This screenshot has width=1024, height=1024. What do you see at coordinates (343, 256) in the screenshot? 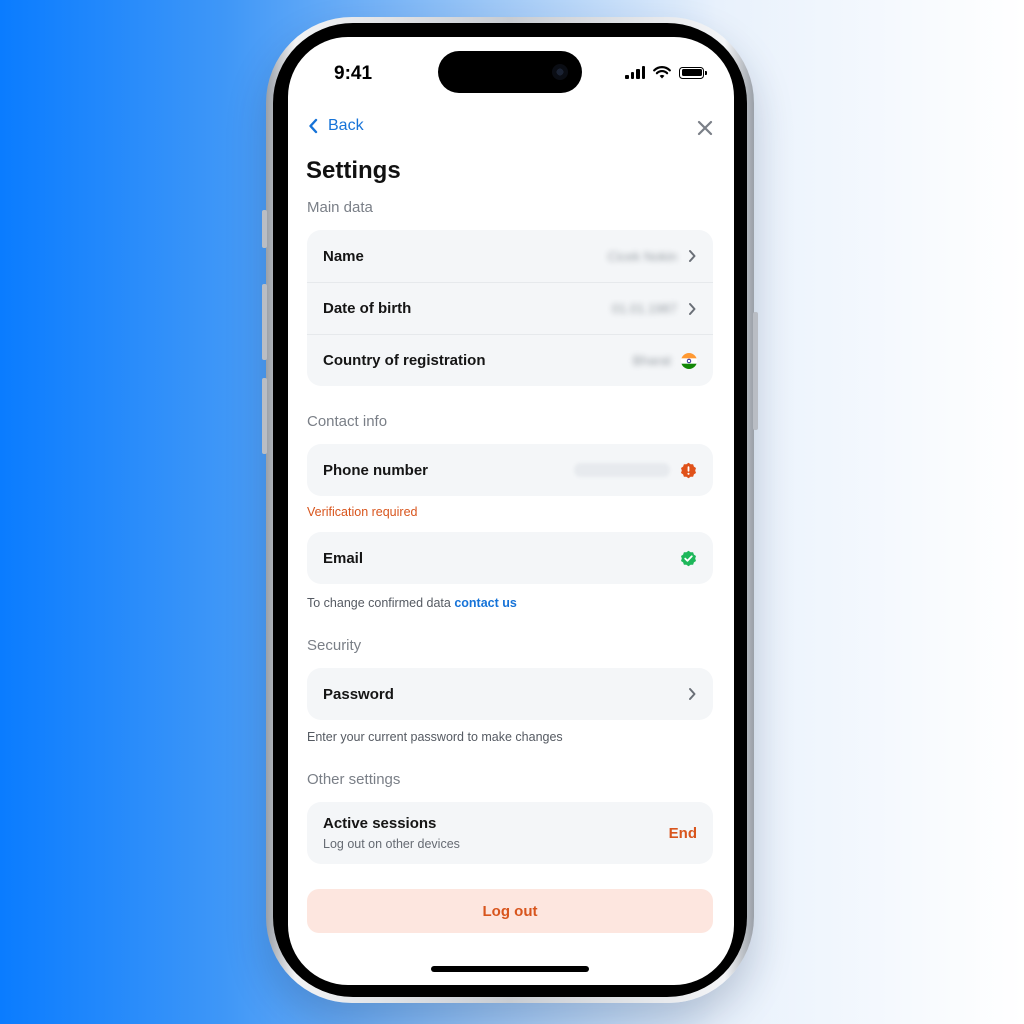
I see `name-label: Name` at bounding box center [343, 256].